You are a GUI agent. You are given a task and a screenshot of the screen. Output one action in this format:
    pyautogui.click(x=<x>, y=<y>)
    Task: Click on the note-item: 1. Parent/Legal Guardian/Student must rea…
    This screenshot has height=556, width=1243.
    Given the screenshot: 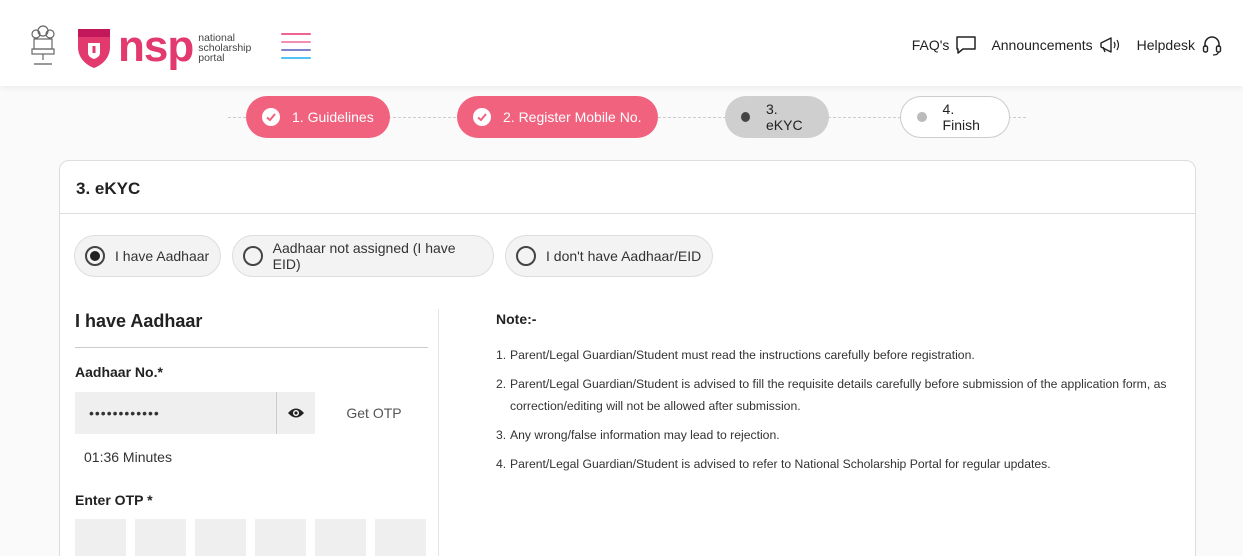 What is the action you would take?
    pyautogui.click(x=735, y=355)
    